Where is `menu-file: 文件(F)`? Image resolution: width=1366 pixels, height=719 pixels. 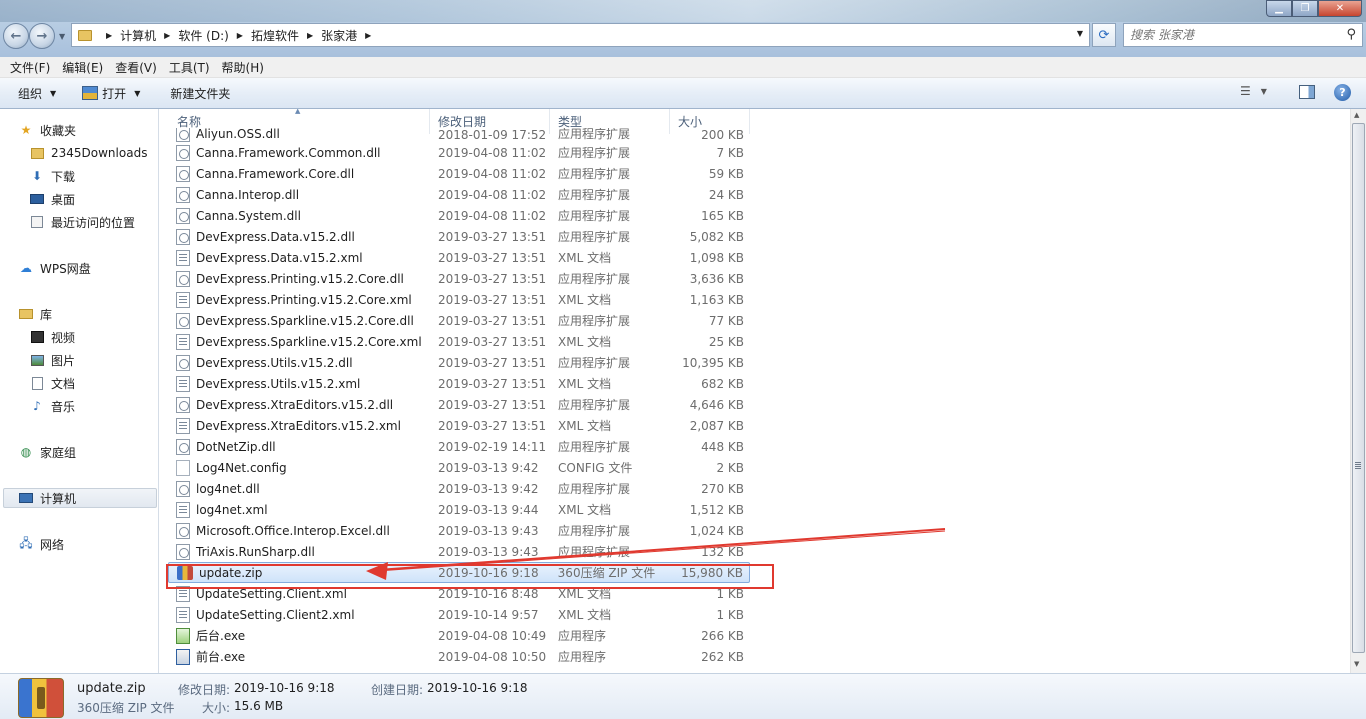 menu-file: 文件(F) is located at coordinates (30, 67).